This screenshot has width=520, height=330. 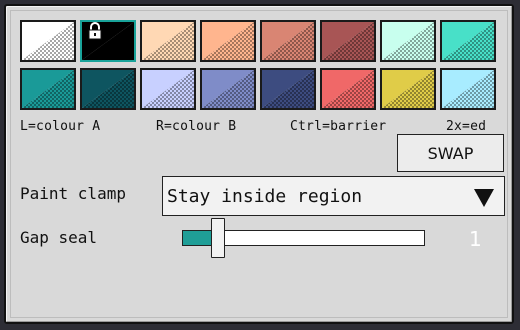 What do you see at coordinates (168, 89) in the screenshot?
I see `swatch-lavender` at bounding box center [168, 89].